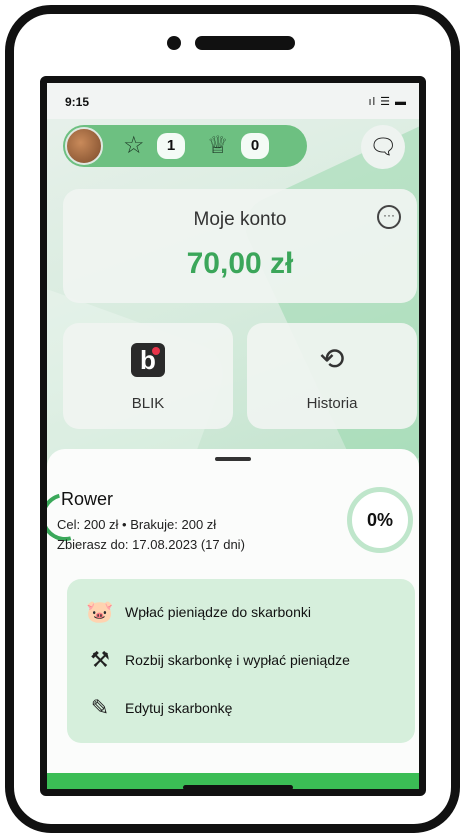  Describe the element at coordinates (171, 146) in the screenshot. I see `stars-count: 1` at that location.